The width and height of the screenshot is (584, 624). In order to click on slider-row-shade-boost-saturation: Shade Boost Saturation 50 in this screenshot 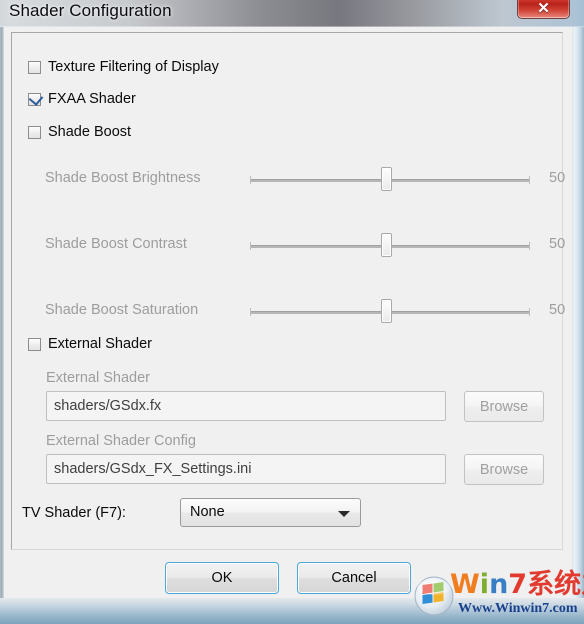, I will do `click(289, 312)`.